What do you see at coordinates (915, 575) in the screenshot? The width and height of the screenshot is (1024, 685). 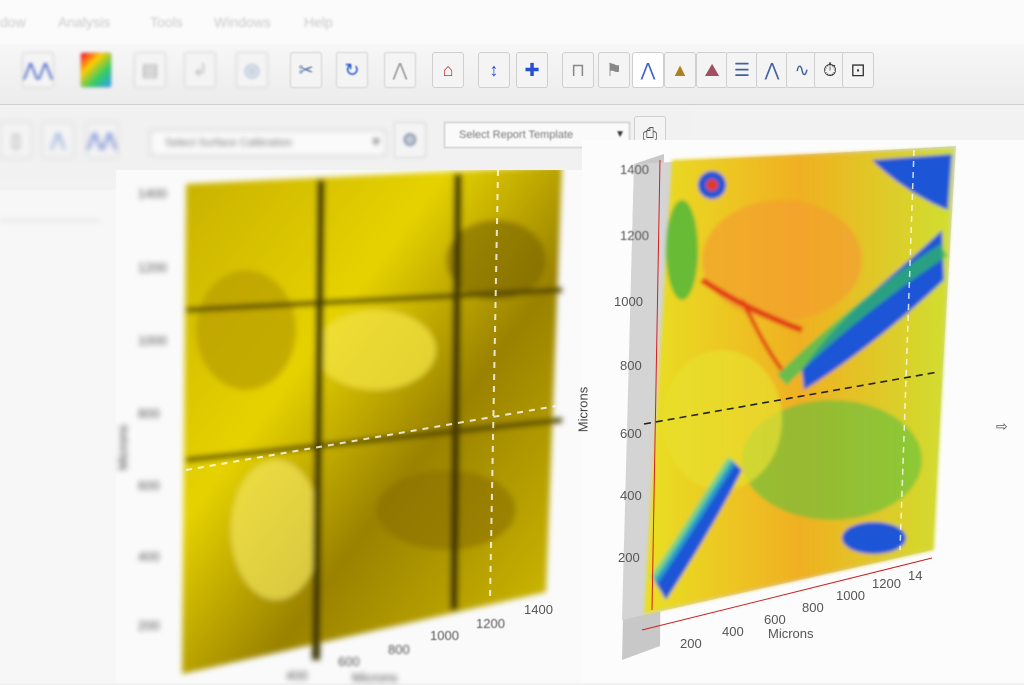 I see `x-tick: 14` at bounding box center [915, 575].